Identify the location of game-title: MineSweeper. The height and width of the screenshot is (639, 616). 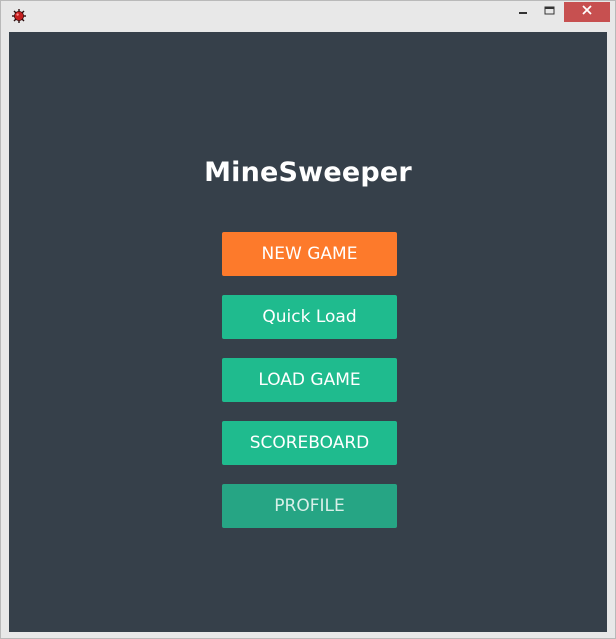
(308, 172).